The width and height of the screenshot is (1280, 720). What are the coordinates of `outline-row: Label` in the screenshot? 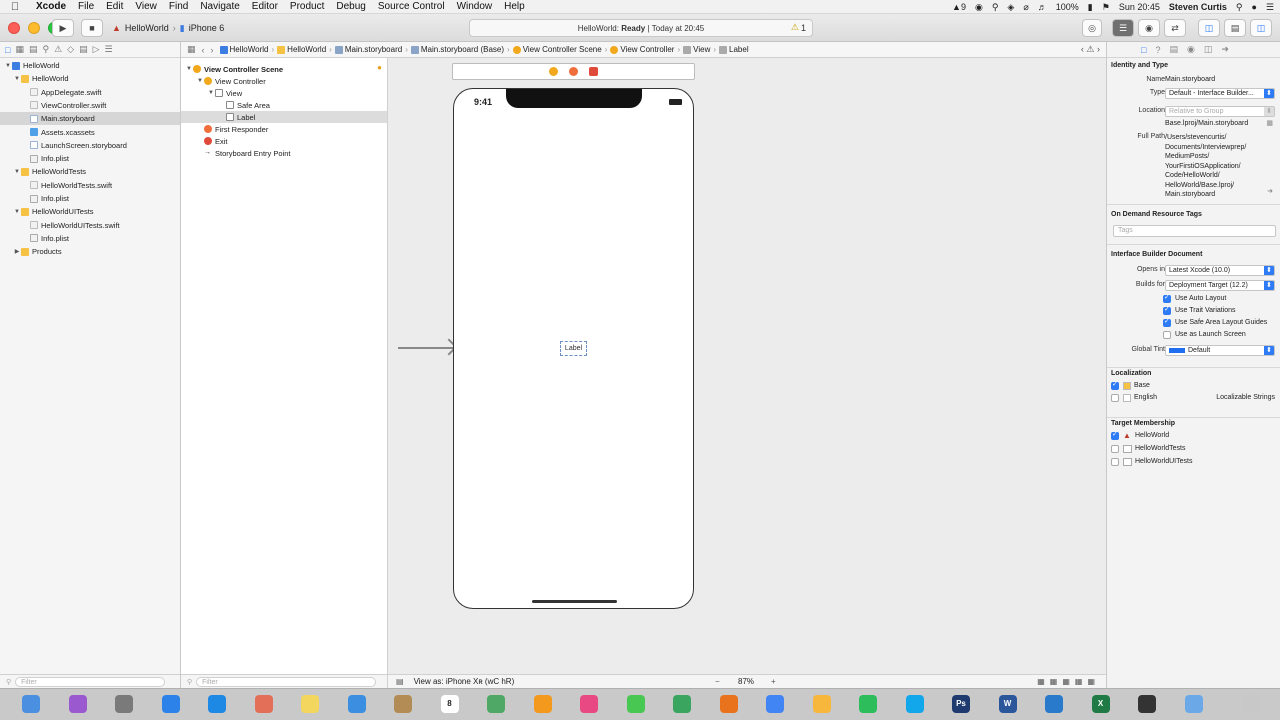 It's located at (284, 117).